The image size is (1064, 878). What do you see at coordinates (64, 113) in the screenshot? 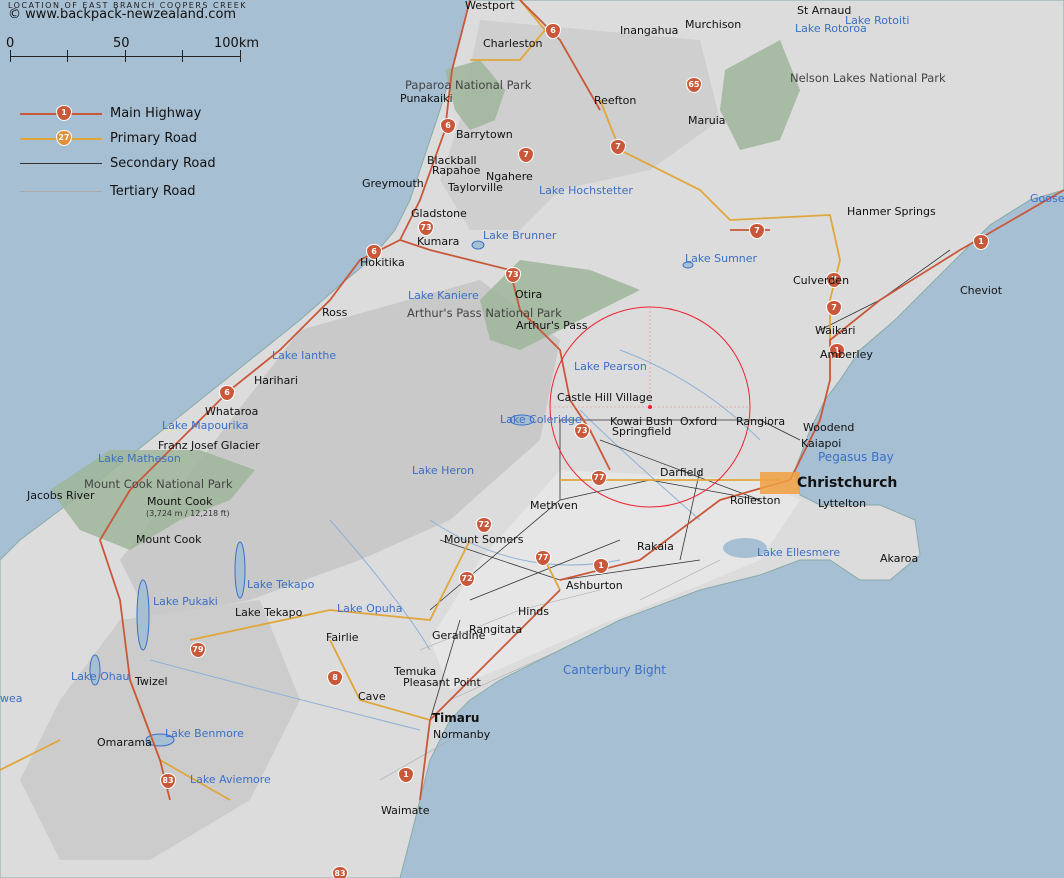
I see `legend-shield: 1` at bounding box center [64, 113].